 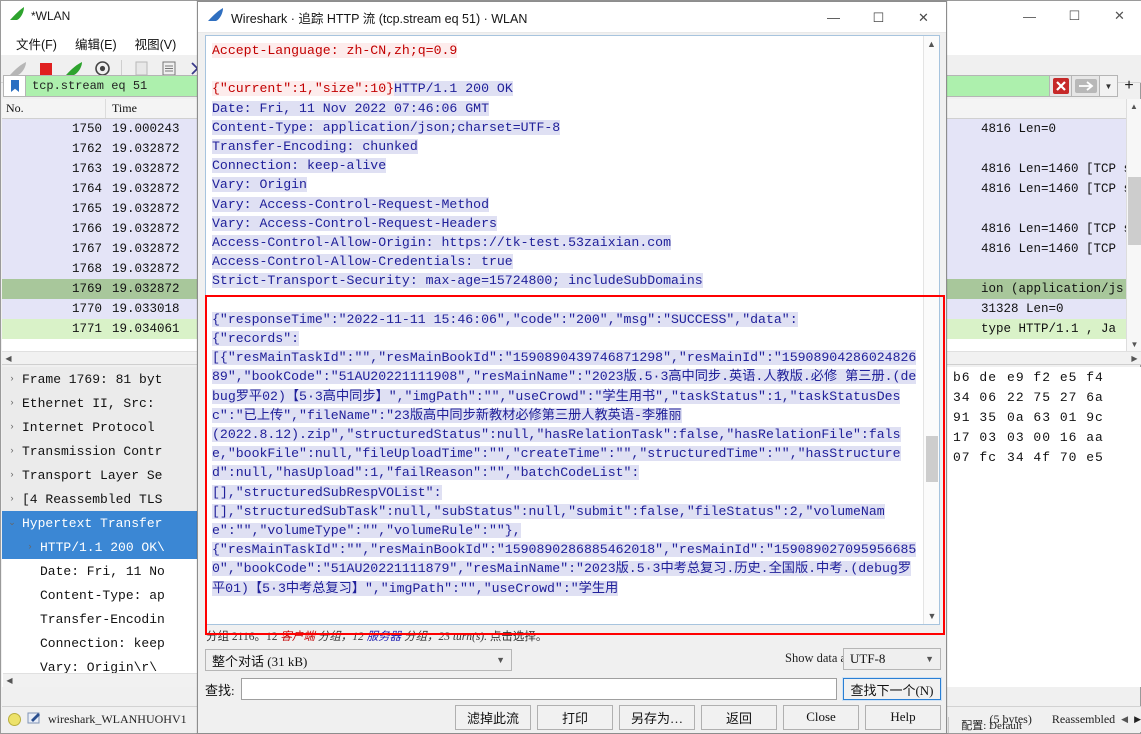 I want to click on help-button: Help, so click(x=903, y=717).